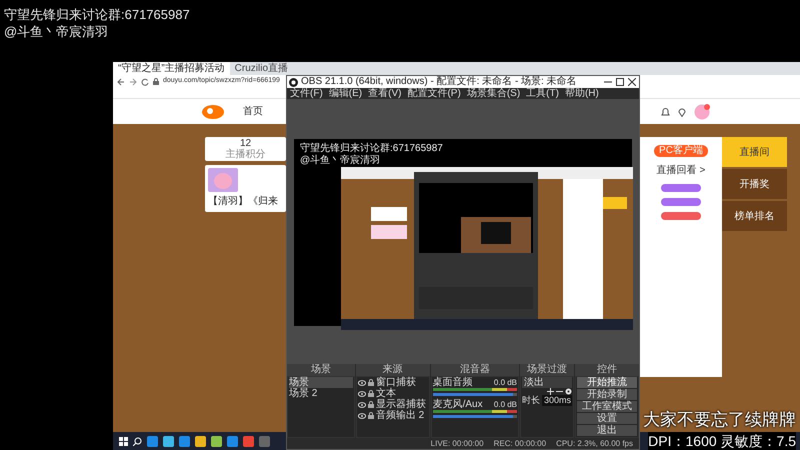 Image resolution: width=800 pixels, height=450 pixels. Describe the element at coordinates (321, 382) in the screenshot. I see `scene-item: 场景` at that location.